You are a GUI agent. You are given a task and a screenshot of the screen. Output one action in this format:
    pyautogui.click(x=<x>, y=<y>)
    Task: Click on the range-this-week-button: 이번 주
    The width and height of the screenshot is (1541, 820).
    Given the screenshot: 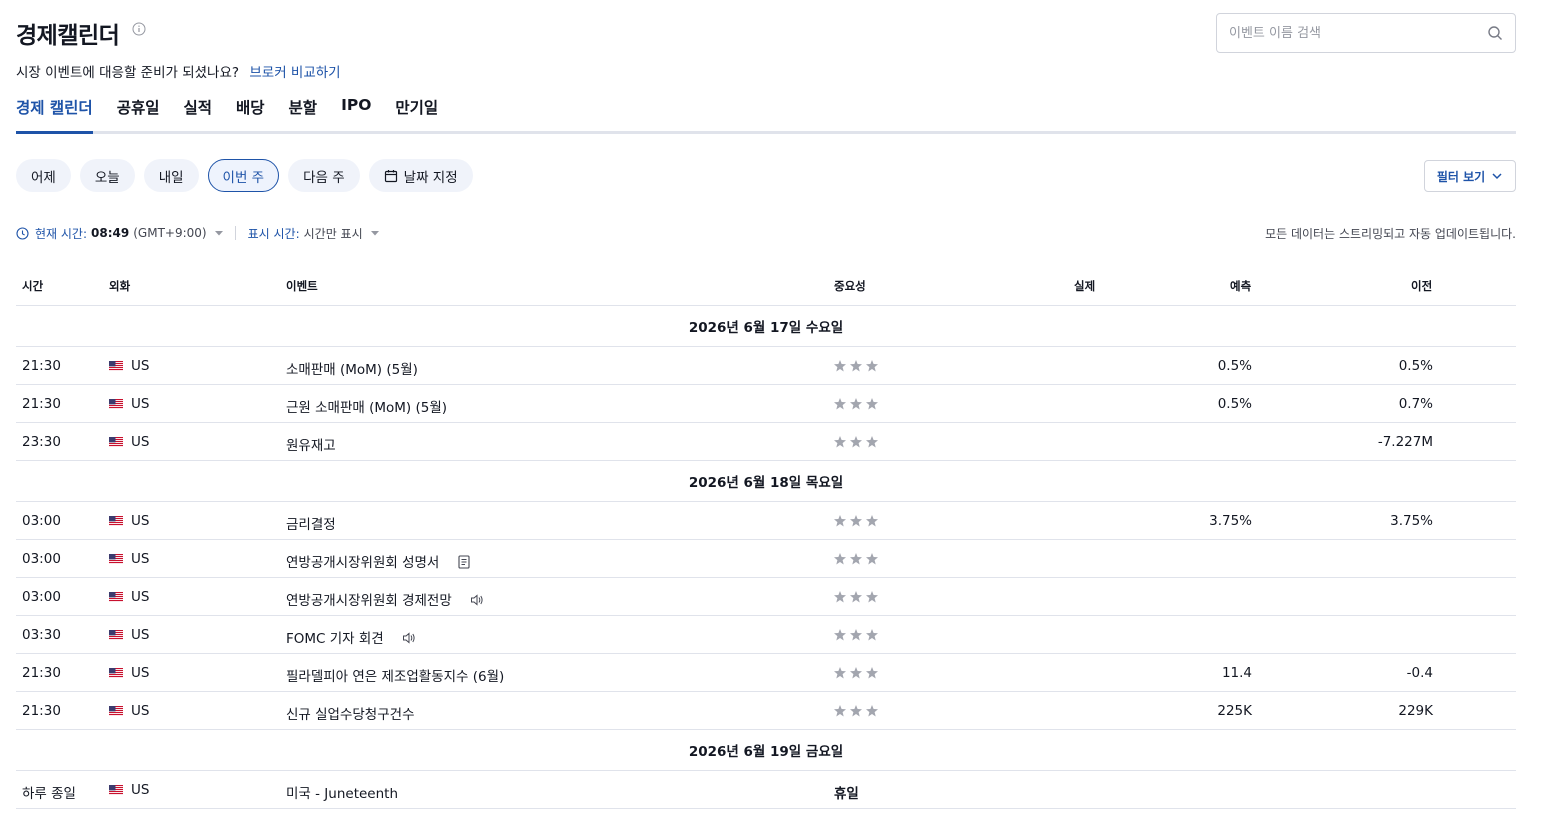 What is the action you would take?
    pyautogui.click(x=243, y=175)
    